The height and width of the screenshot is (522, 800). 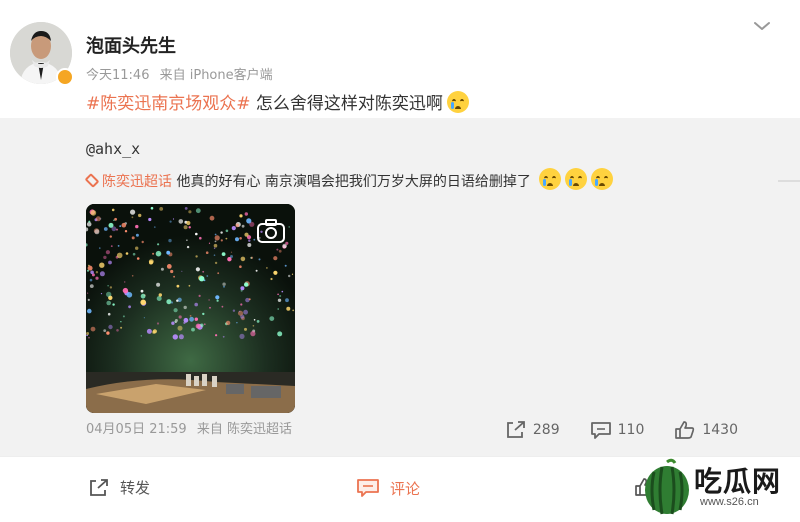 I want to click on repost-stats: 289 110 1430, so click(x=621, y=430).